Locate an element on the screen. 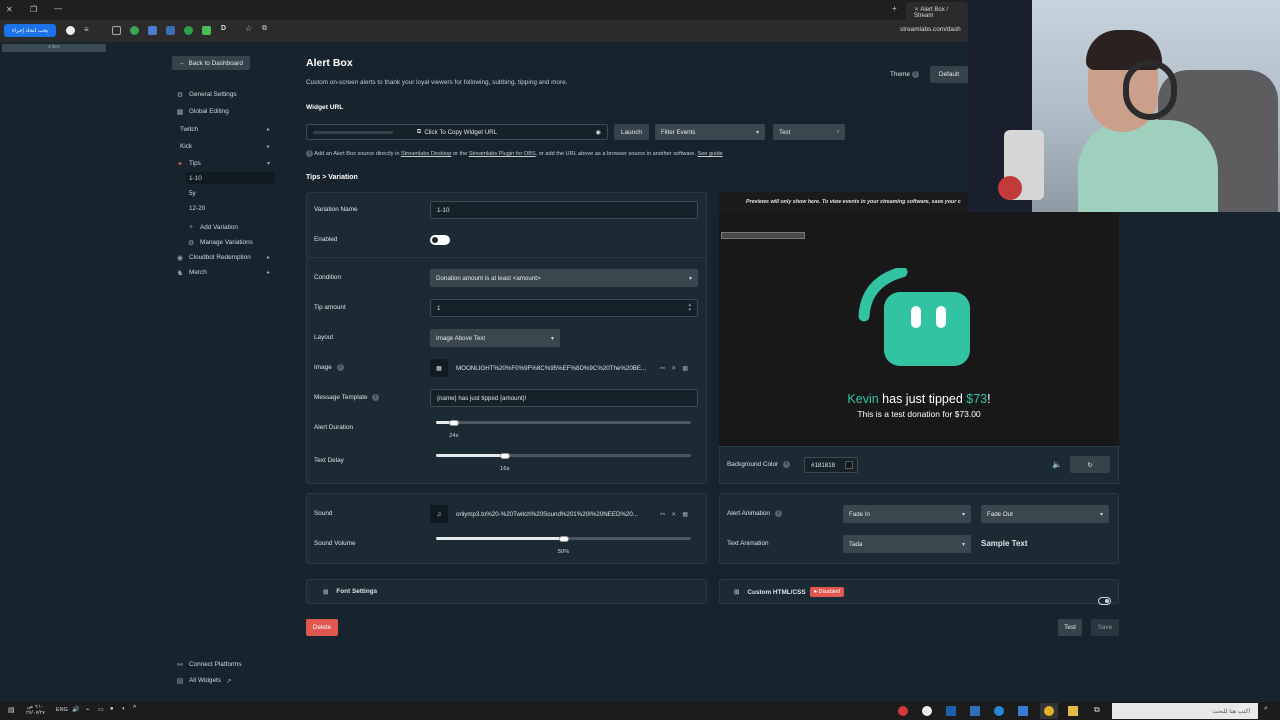 The height and width of the screenshot is (720, 1280). variation-name-input: 1-10 is located at coordinates (564, 210).